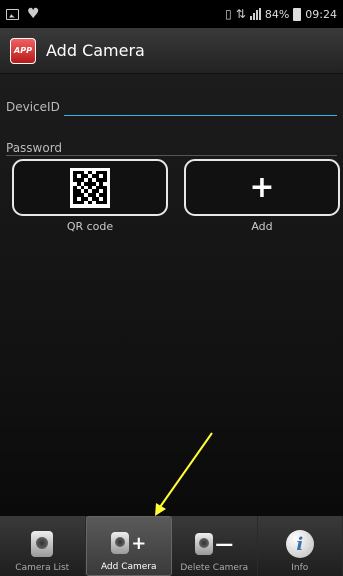  I want to click on device-id-label: DeviceID, so click(33, 107).